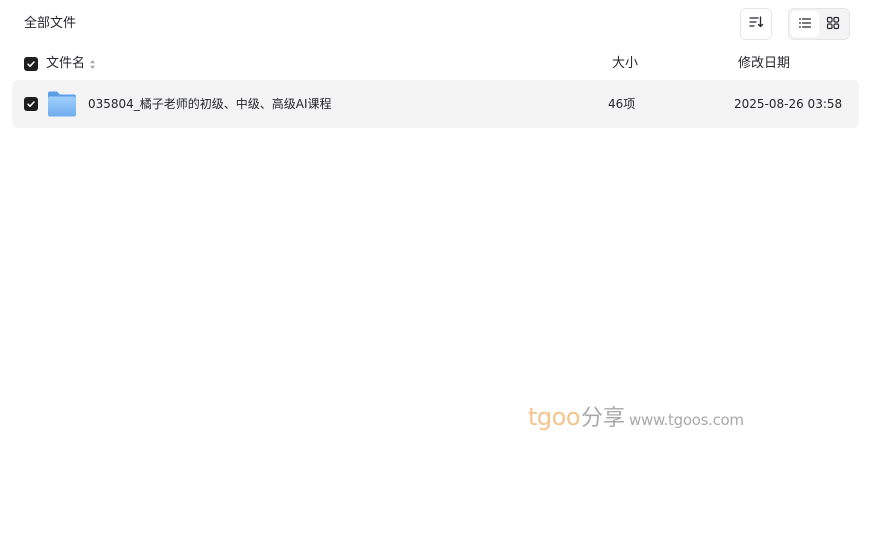 This screenshot has height=538, width=874. I want to click on column-name-label: 文件名, so click(66, 63).